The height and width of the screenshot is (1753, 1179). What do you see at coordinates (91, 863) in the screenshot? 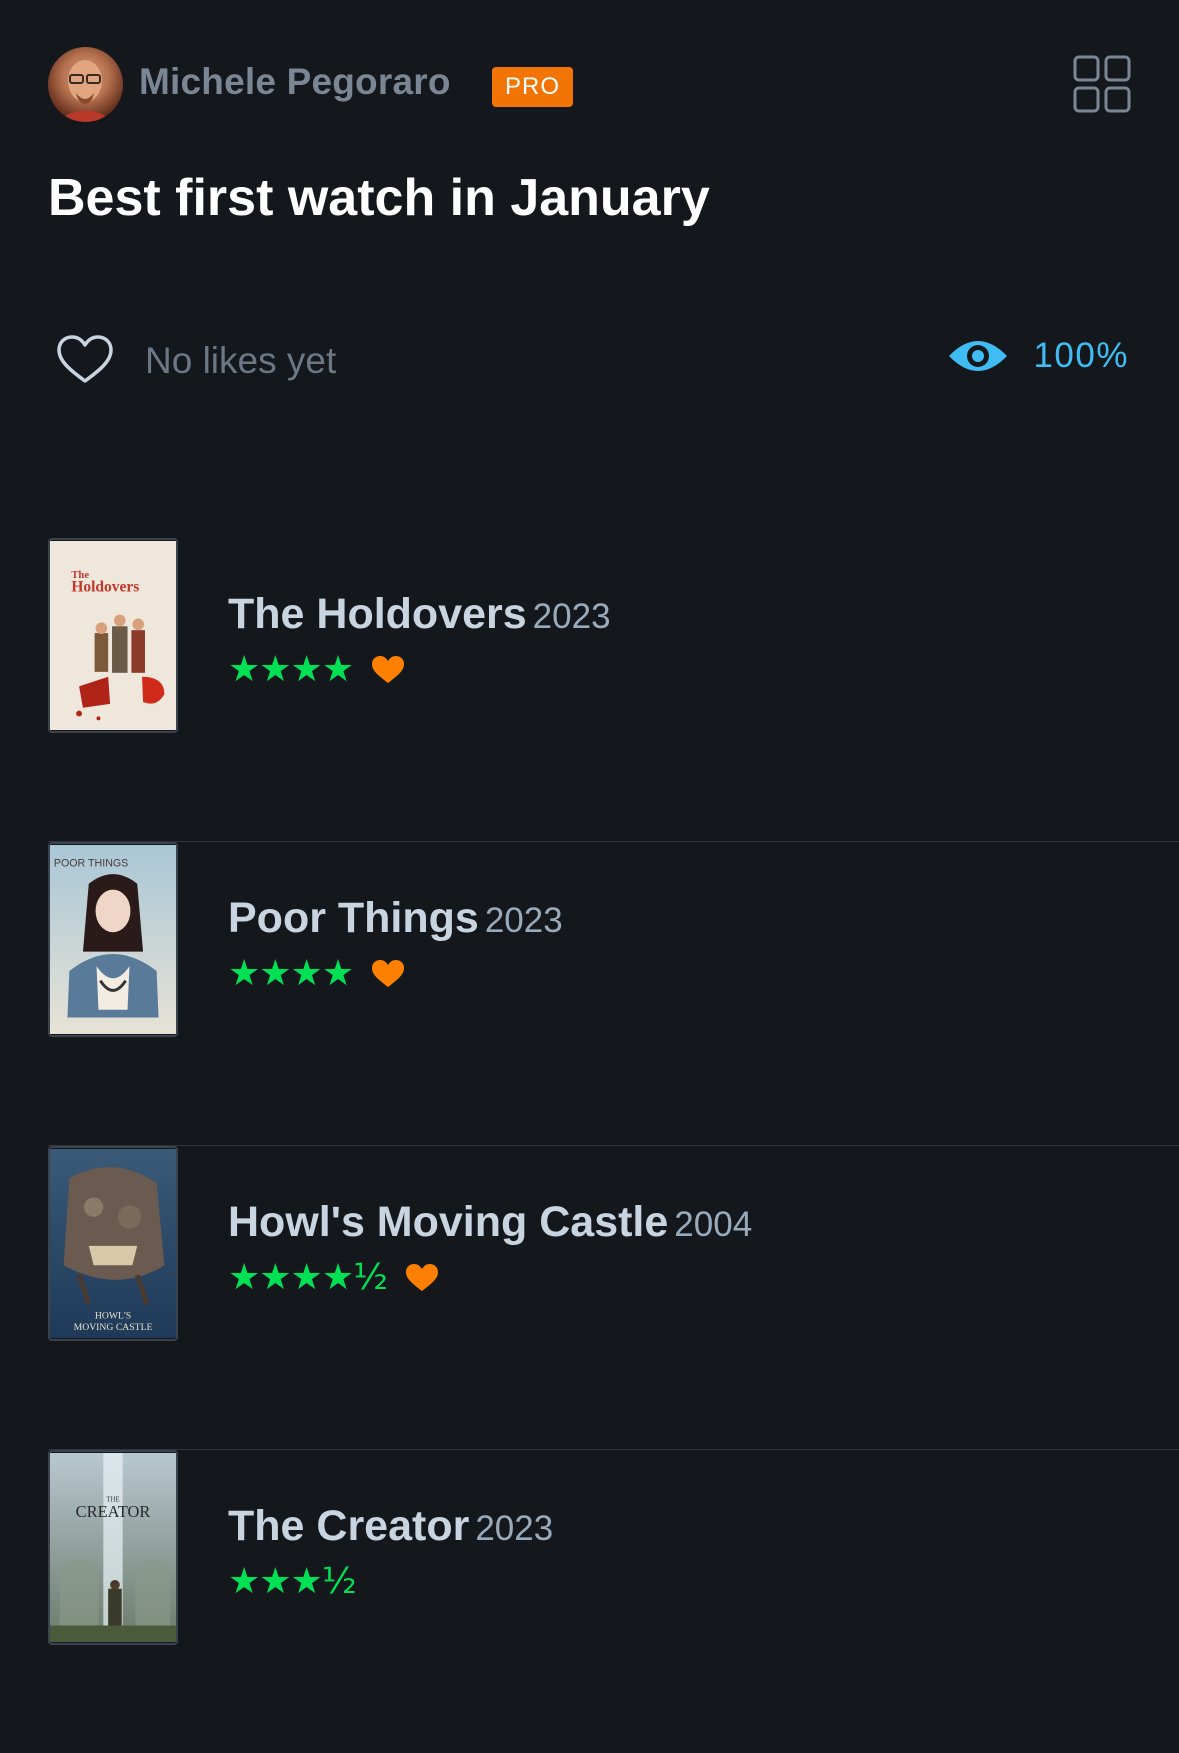
I see `svg-text: POOR THINGS` at bounding box center [91, 863].